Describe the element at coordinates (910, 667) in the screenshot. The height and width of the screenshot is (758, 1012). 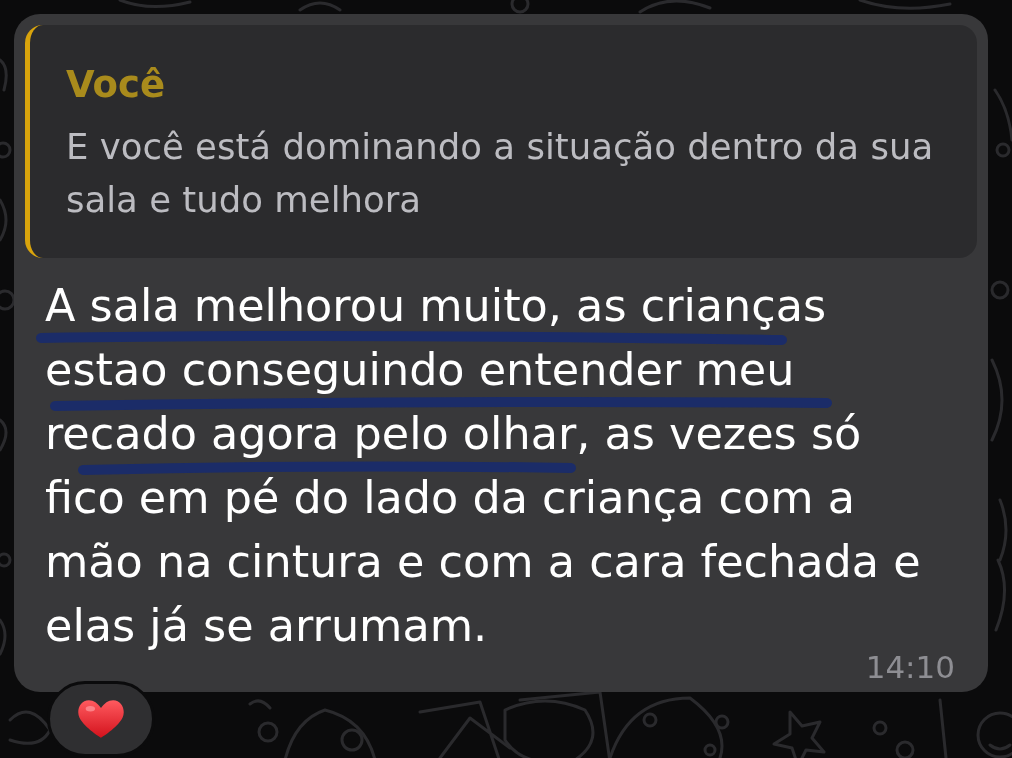
I see `message-time: 14:10` at that location.